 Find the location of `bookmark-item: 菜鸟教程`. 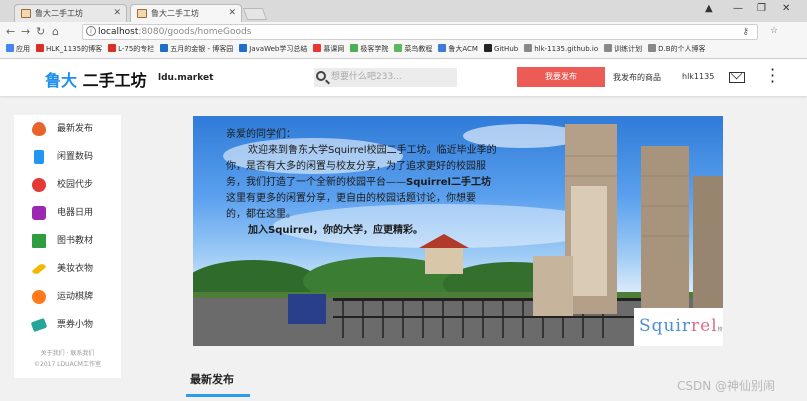

bookmark-item: 菜鸟教程 is located at coordinates (413, 49).